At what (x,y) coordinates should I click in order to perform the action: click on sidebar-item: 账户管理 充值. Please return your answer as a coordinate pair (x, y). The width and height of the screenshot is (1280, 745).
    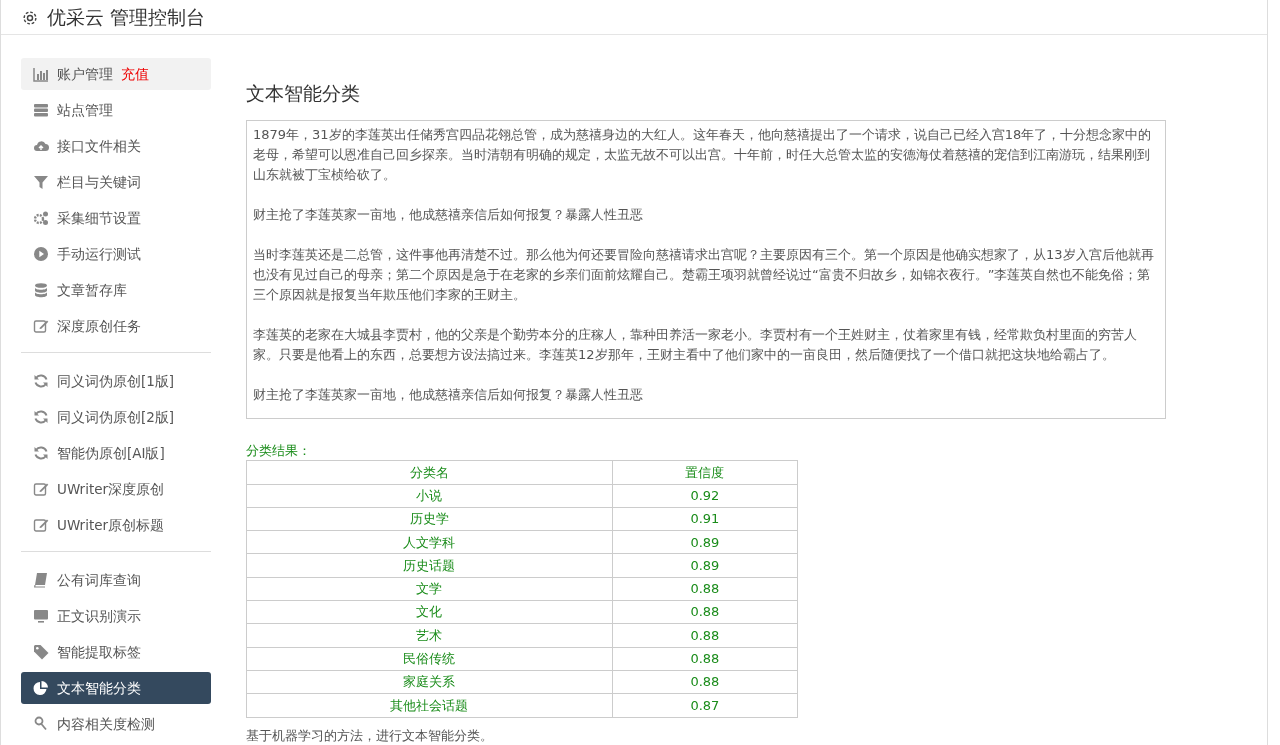
    Looking at the image, I should click on (116, 74).